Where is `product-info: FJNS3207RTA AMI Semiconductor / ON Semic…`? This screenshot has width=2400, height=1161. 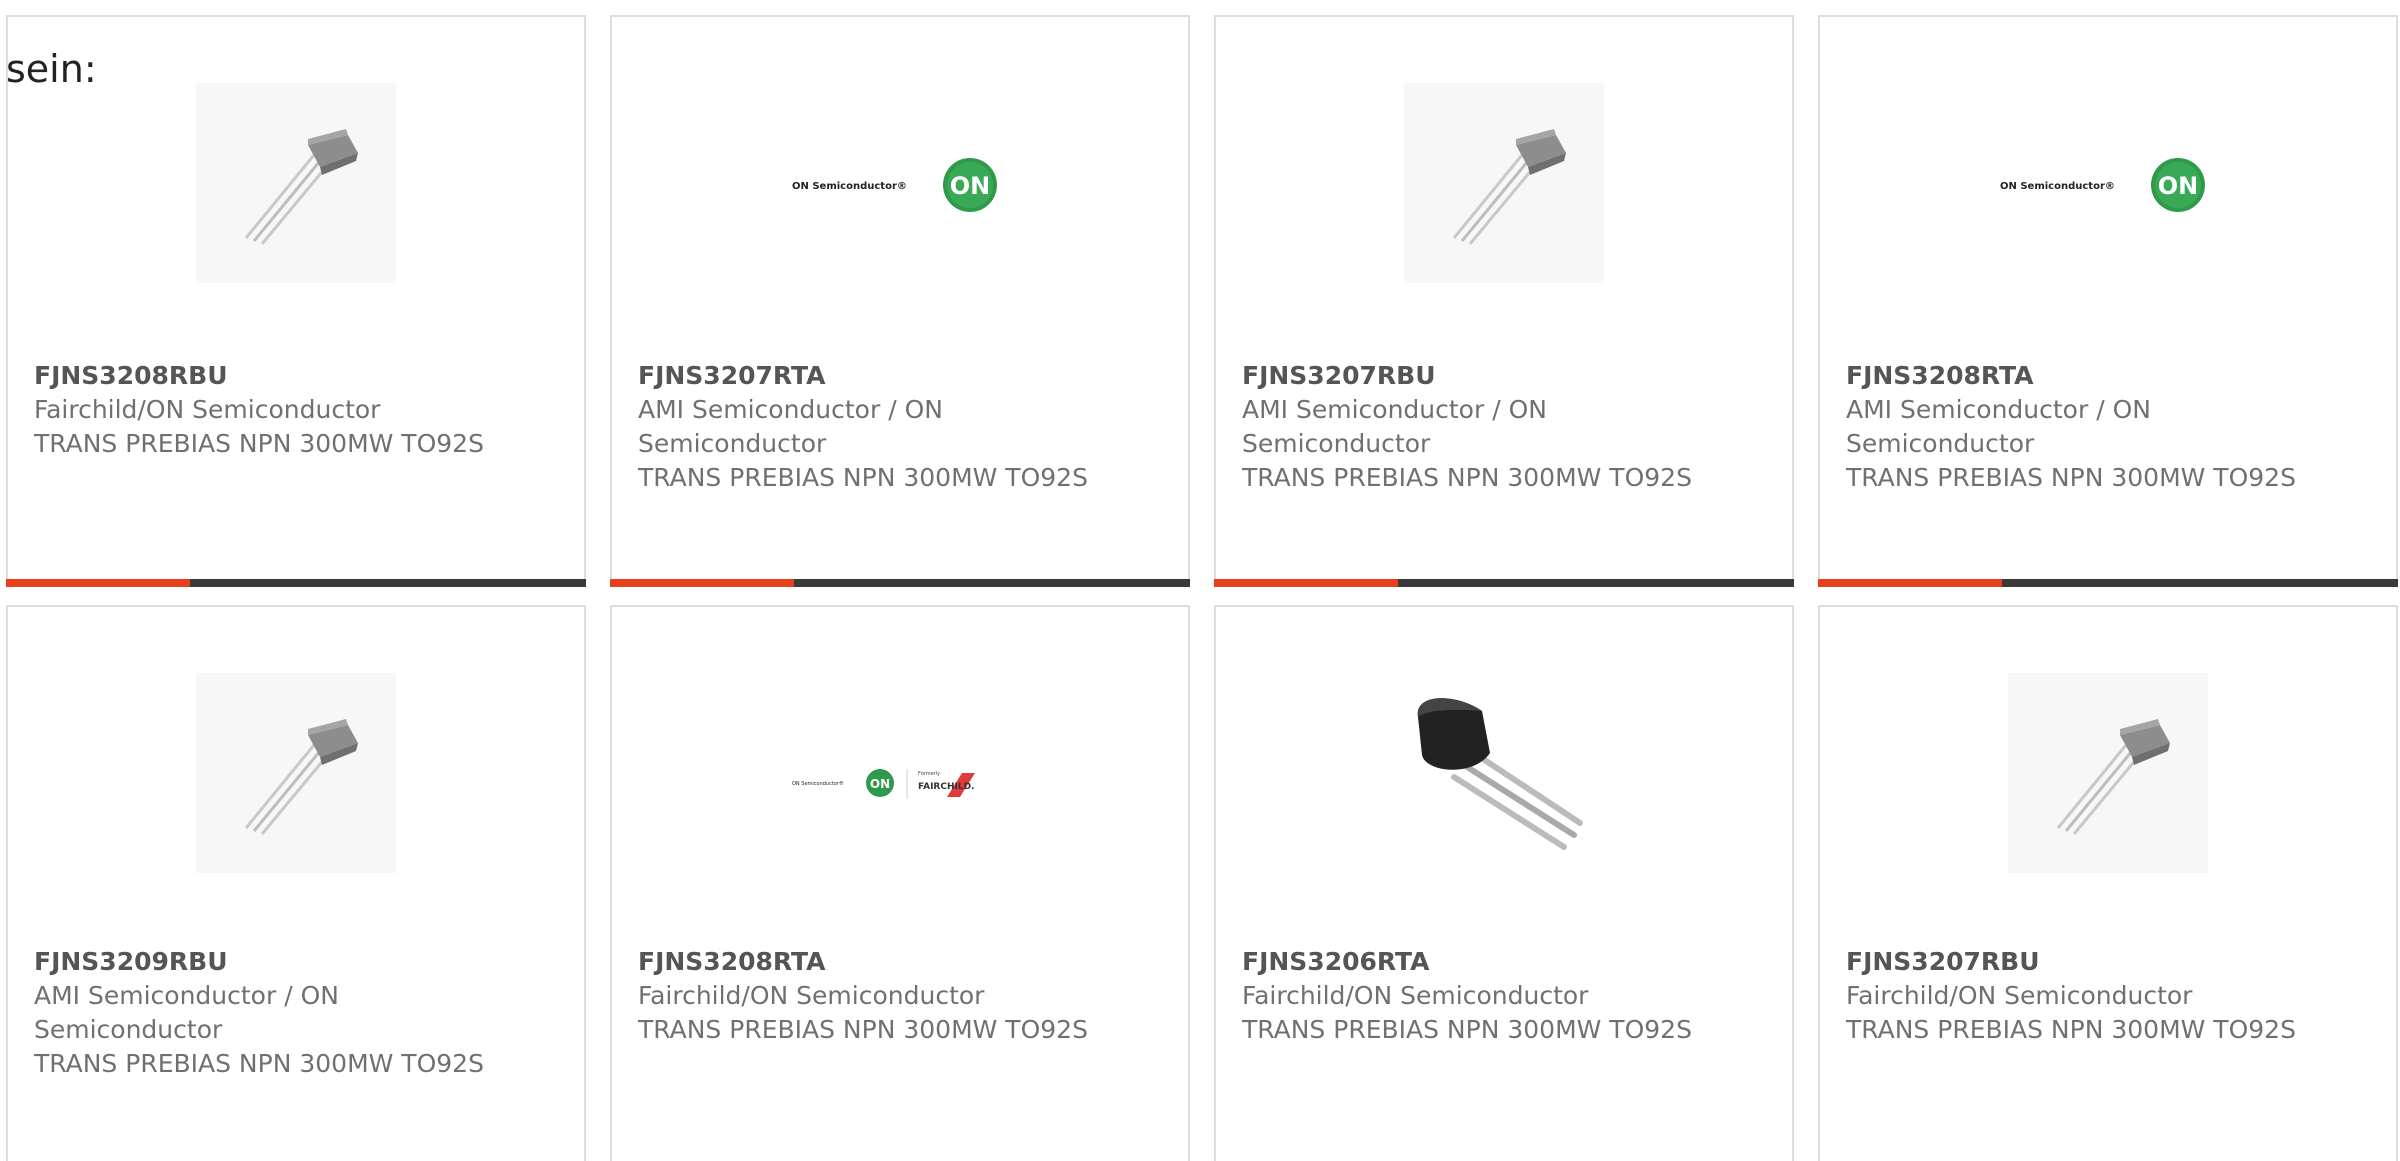 product-info: FJNS3207RTA AMI Semiconductor / ON Semic… is located at coordinates (878, 427).